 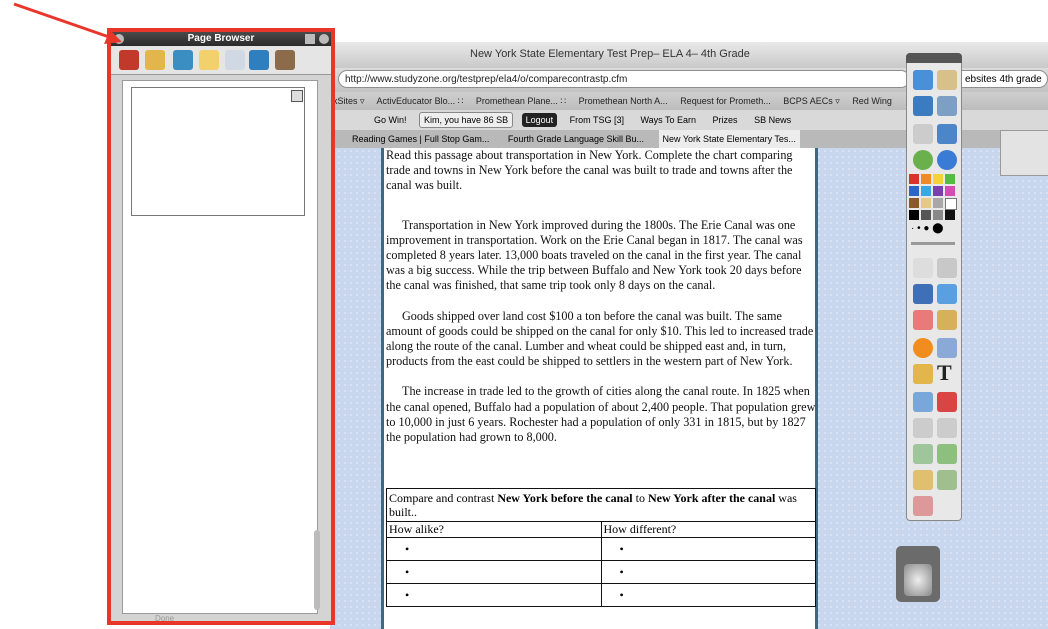 What do you see at coordinates (923, 160) in the screenshot?
I see `play-icon` at bounding box center [923, 160].